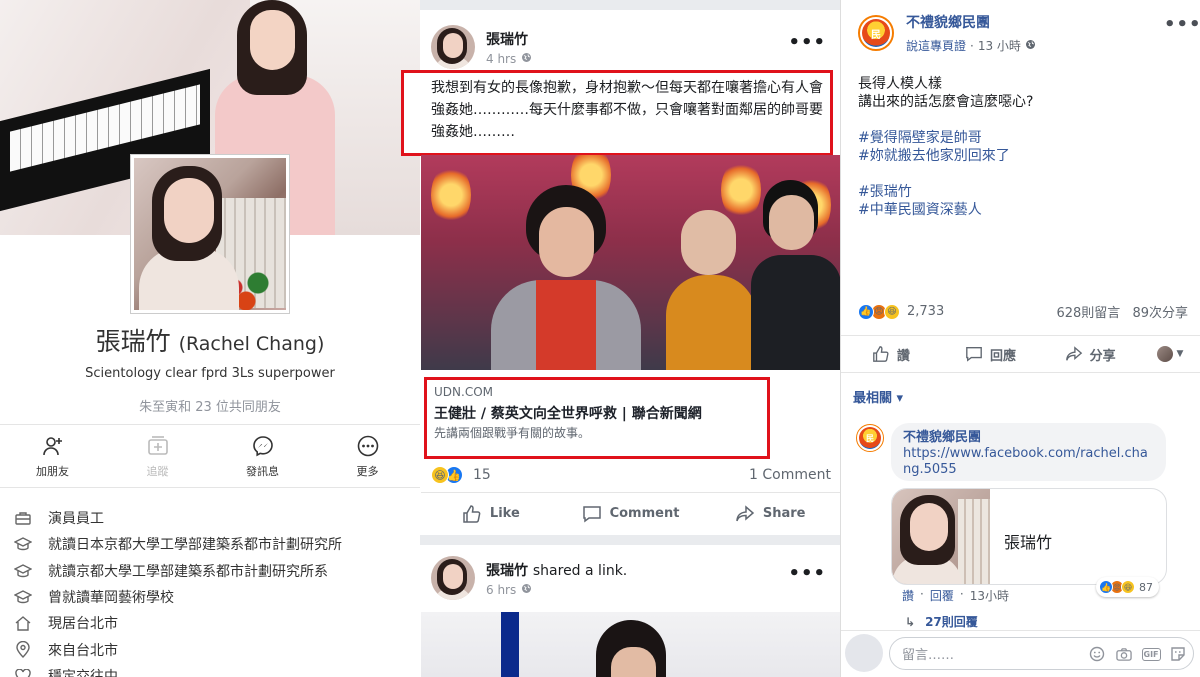  I want to click on share-arrow-icon, so click(1074, 354).